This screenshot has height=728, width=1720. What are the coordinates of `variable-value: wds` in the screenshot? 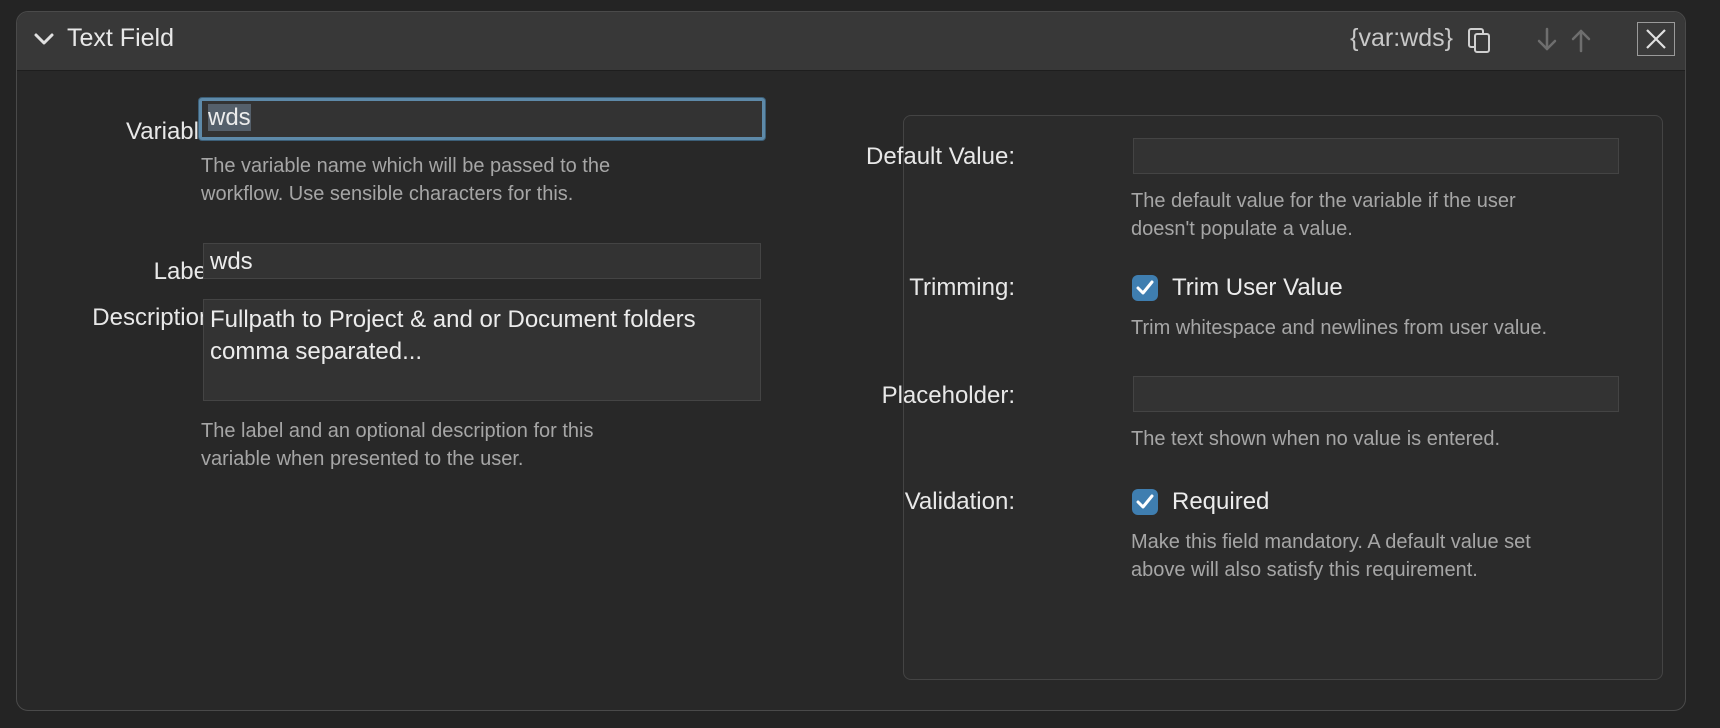 It's located at (229, 117).